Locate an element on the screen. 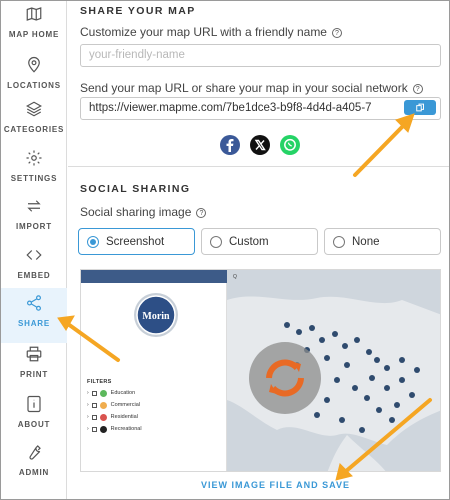 The width and height of the screenshot is (450, 500). sidebar-item-label: MAP HOME is located at coordinates (34, 34).